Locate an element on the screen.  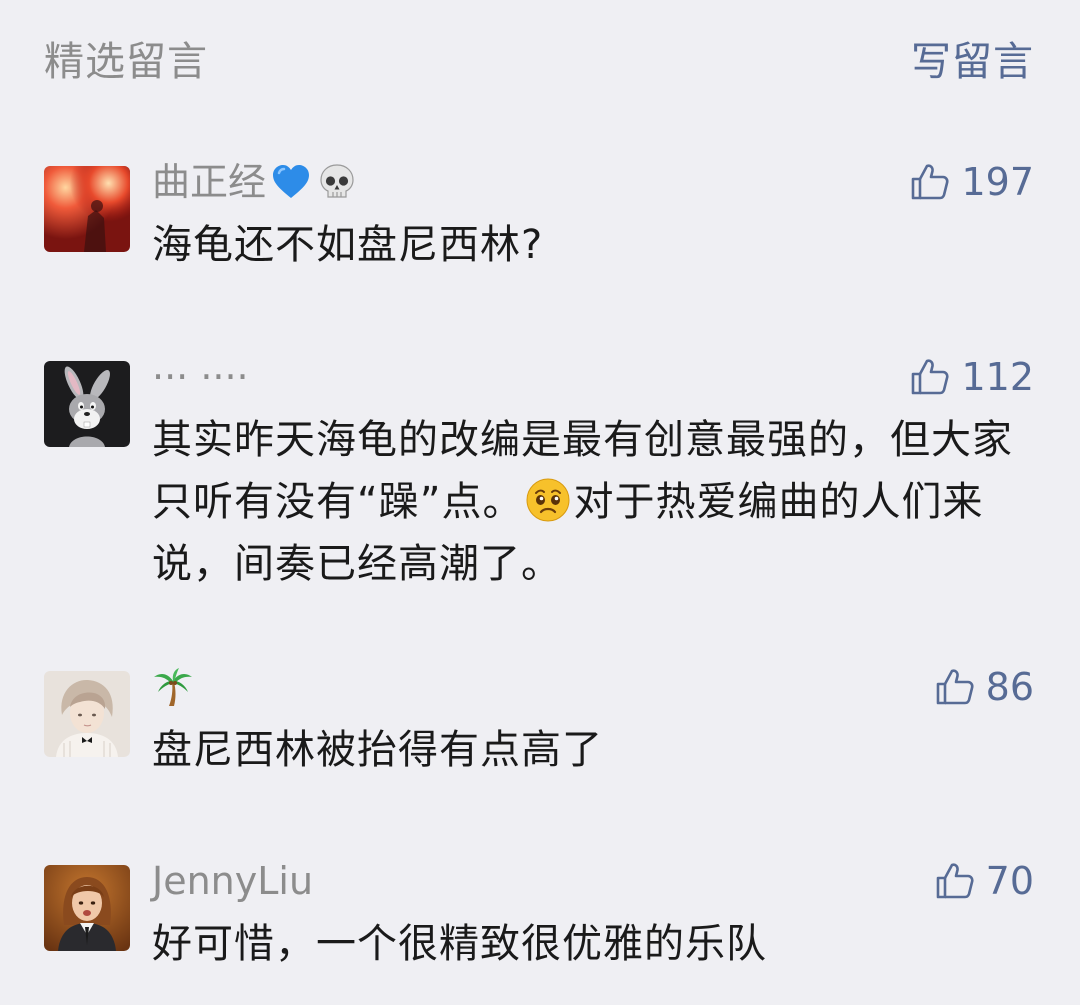
like-button: 197 is located at coordinates (971, 182).